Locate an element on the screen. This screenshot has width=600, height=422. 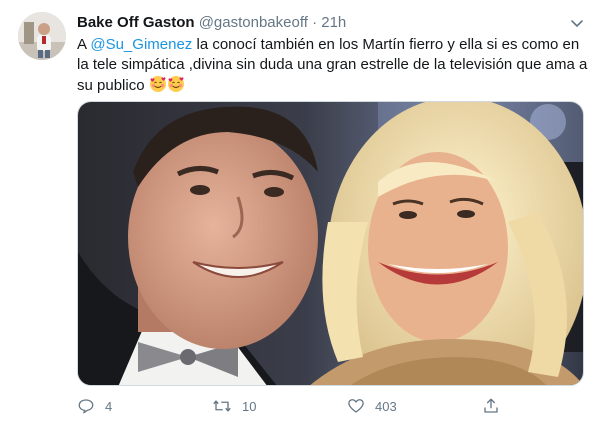
retweet-count: 10 is located at coordinates (249, 406).